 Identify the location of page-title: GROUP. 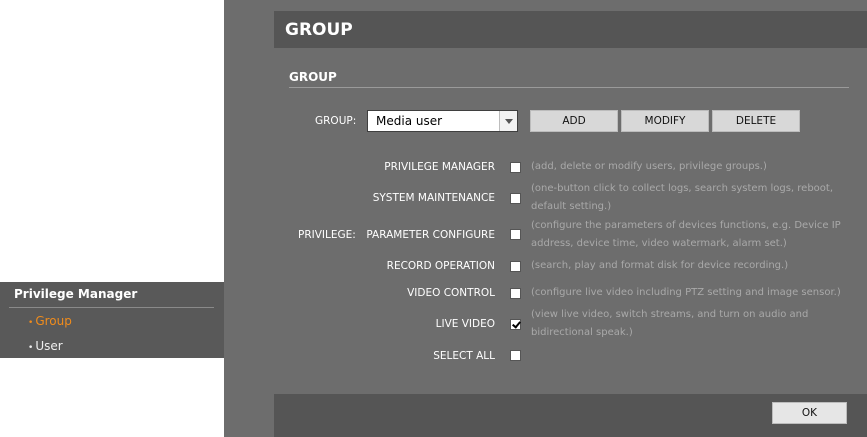
(319, 30).